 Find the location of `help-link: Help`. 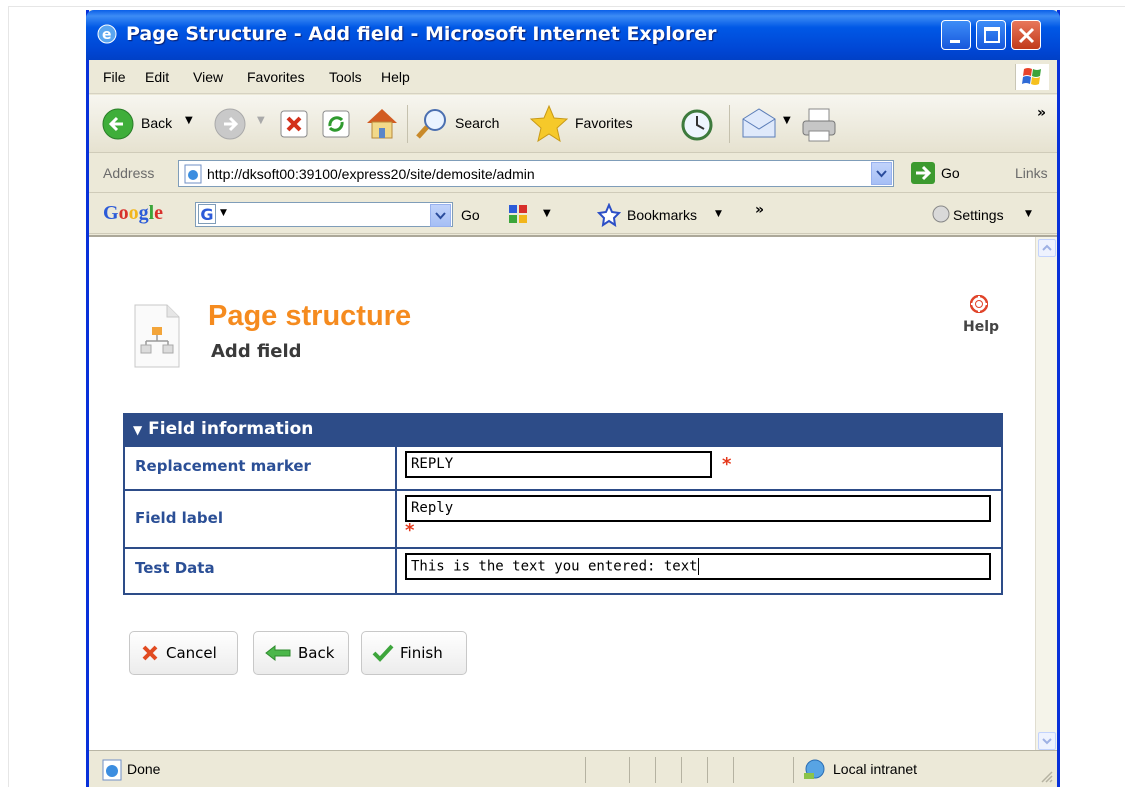

help-link: Help is located at coordinates (981, 327).